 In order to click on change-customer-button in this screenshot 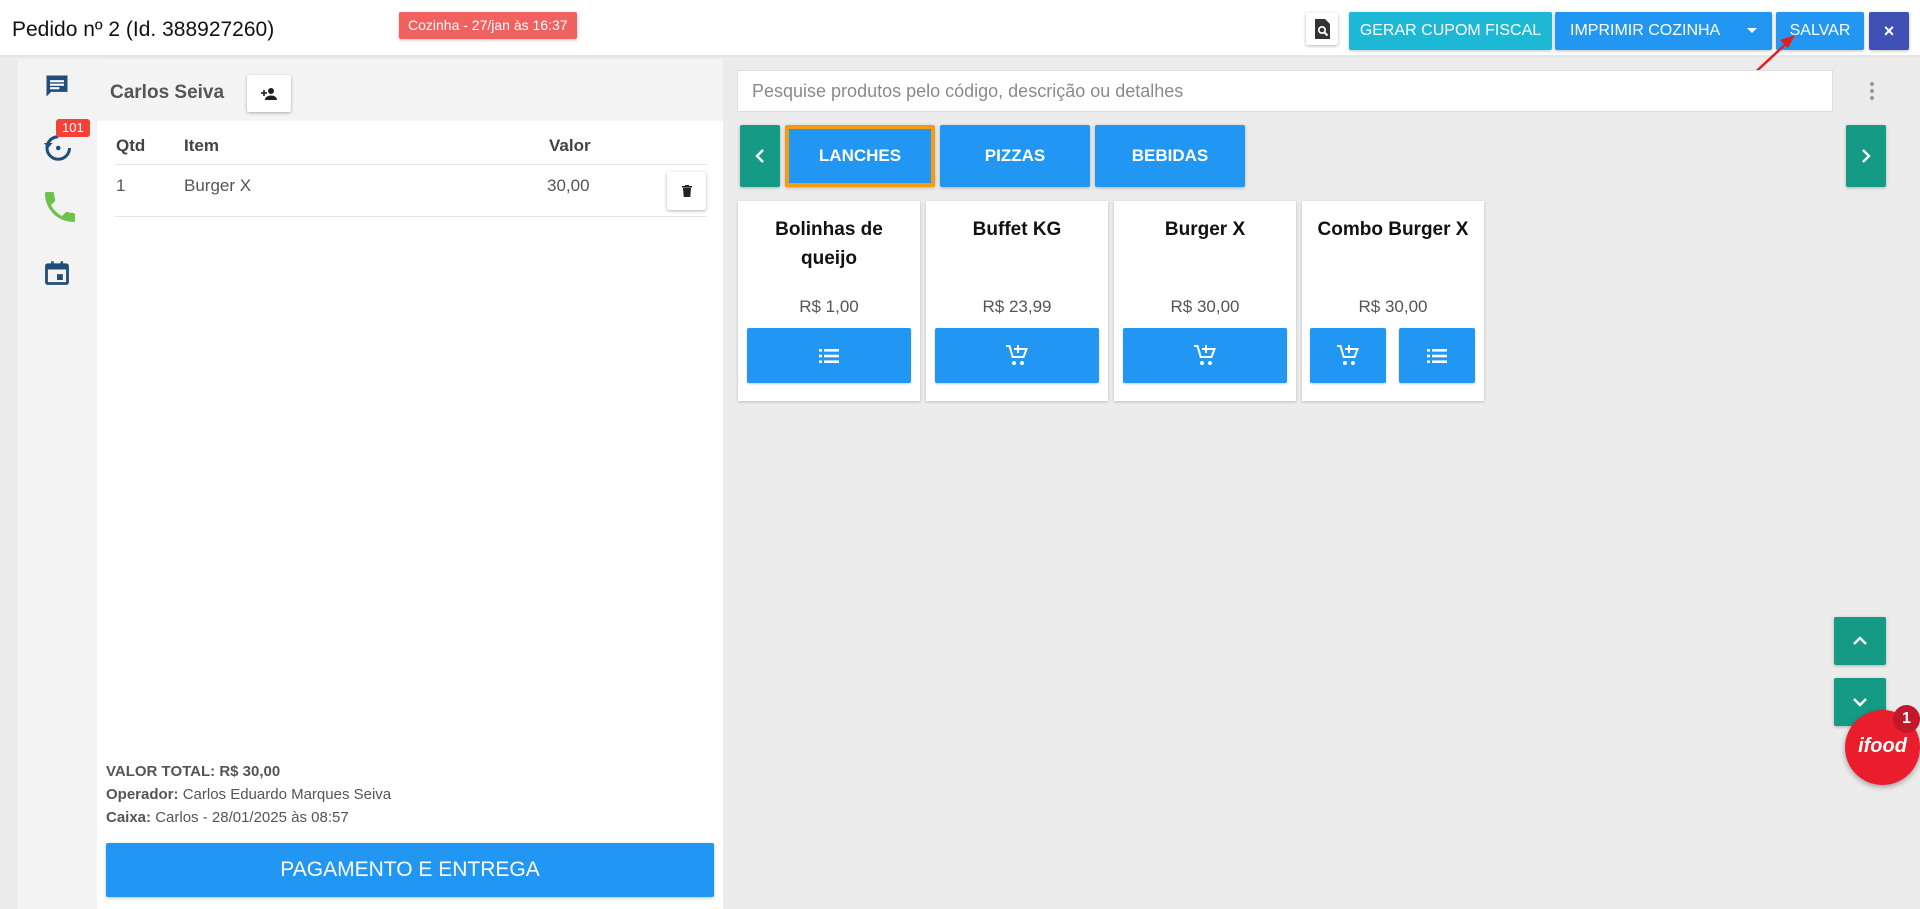, I will do `click(269, 93)`.